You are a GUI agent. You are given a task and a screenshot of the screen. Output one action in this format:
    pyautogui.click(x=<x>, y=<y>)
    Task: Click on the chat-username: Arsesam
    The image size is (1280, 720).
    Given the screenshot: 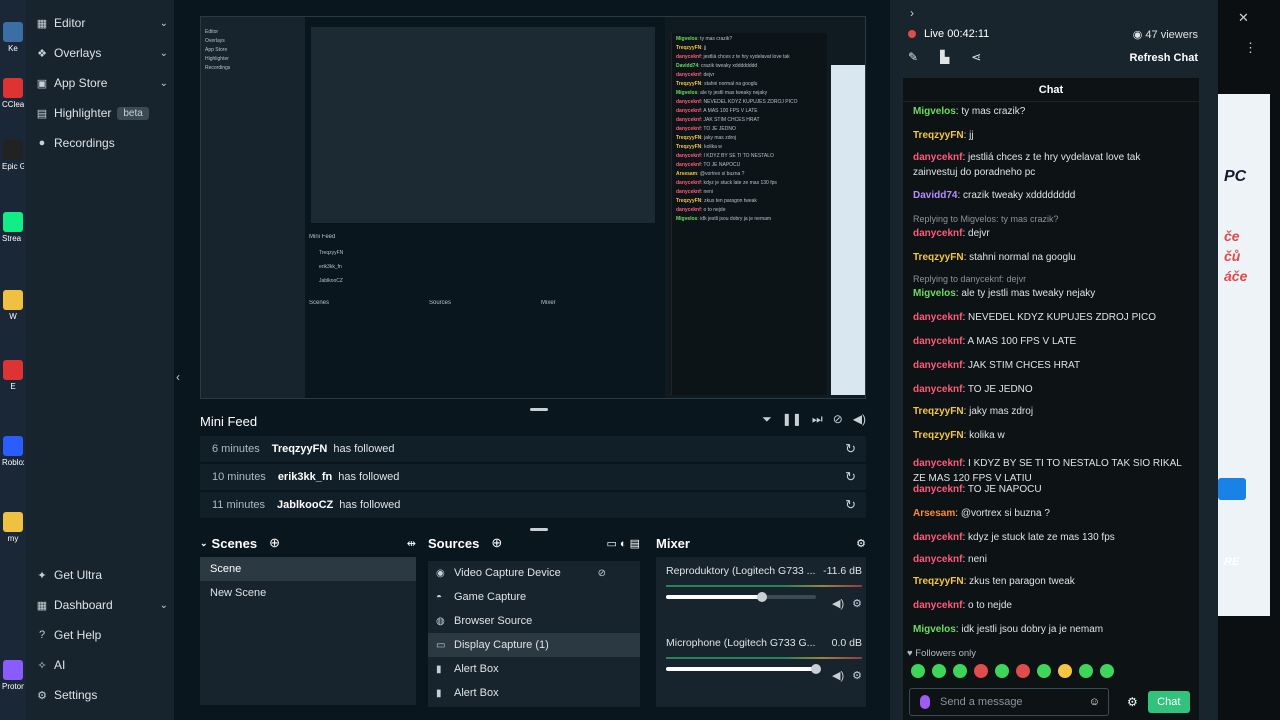 What is the action you would take?
    pyautogui.click(x=934, y=513)
    